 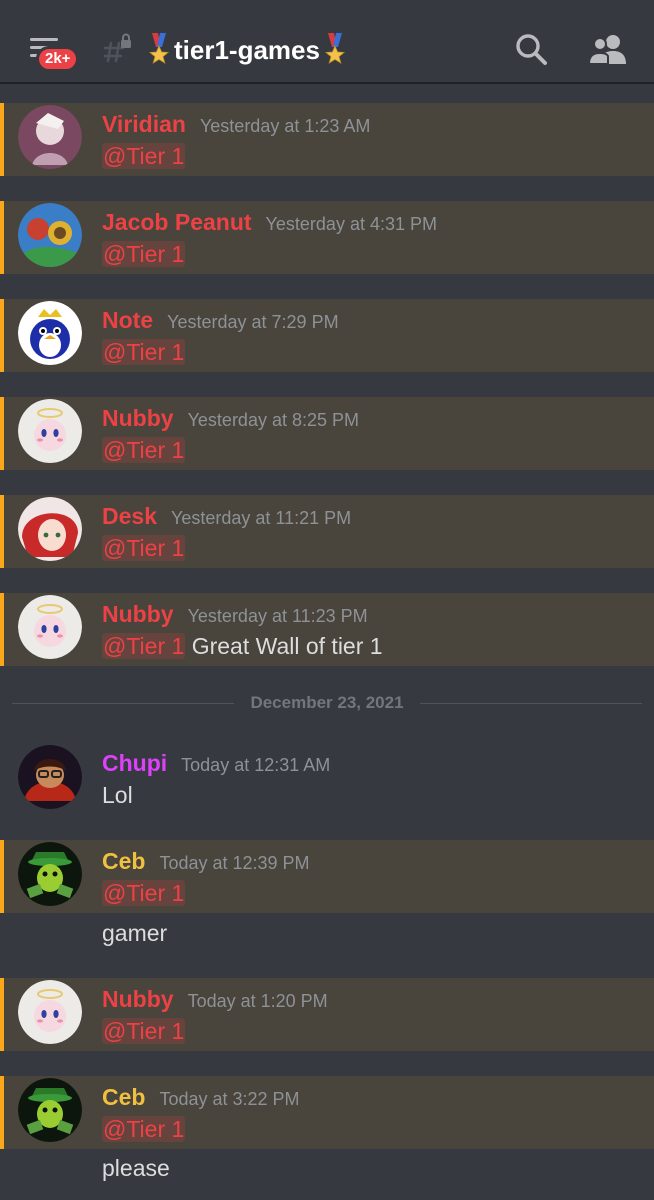 I want to click on message: Nubby Today at 1:20 PM @Tier 1, so click(x=327, y=1014).